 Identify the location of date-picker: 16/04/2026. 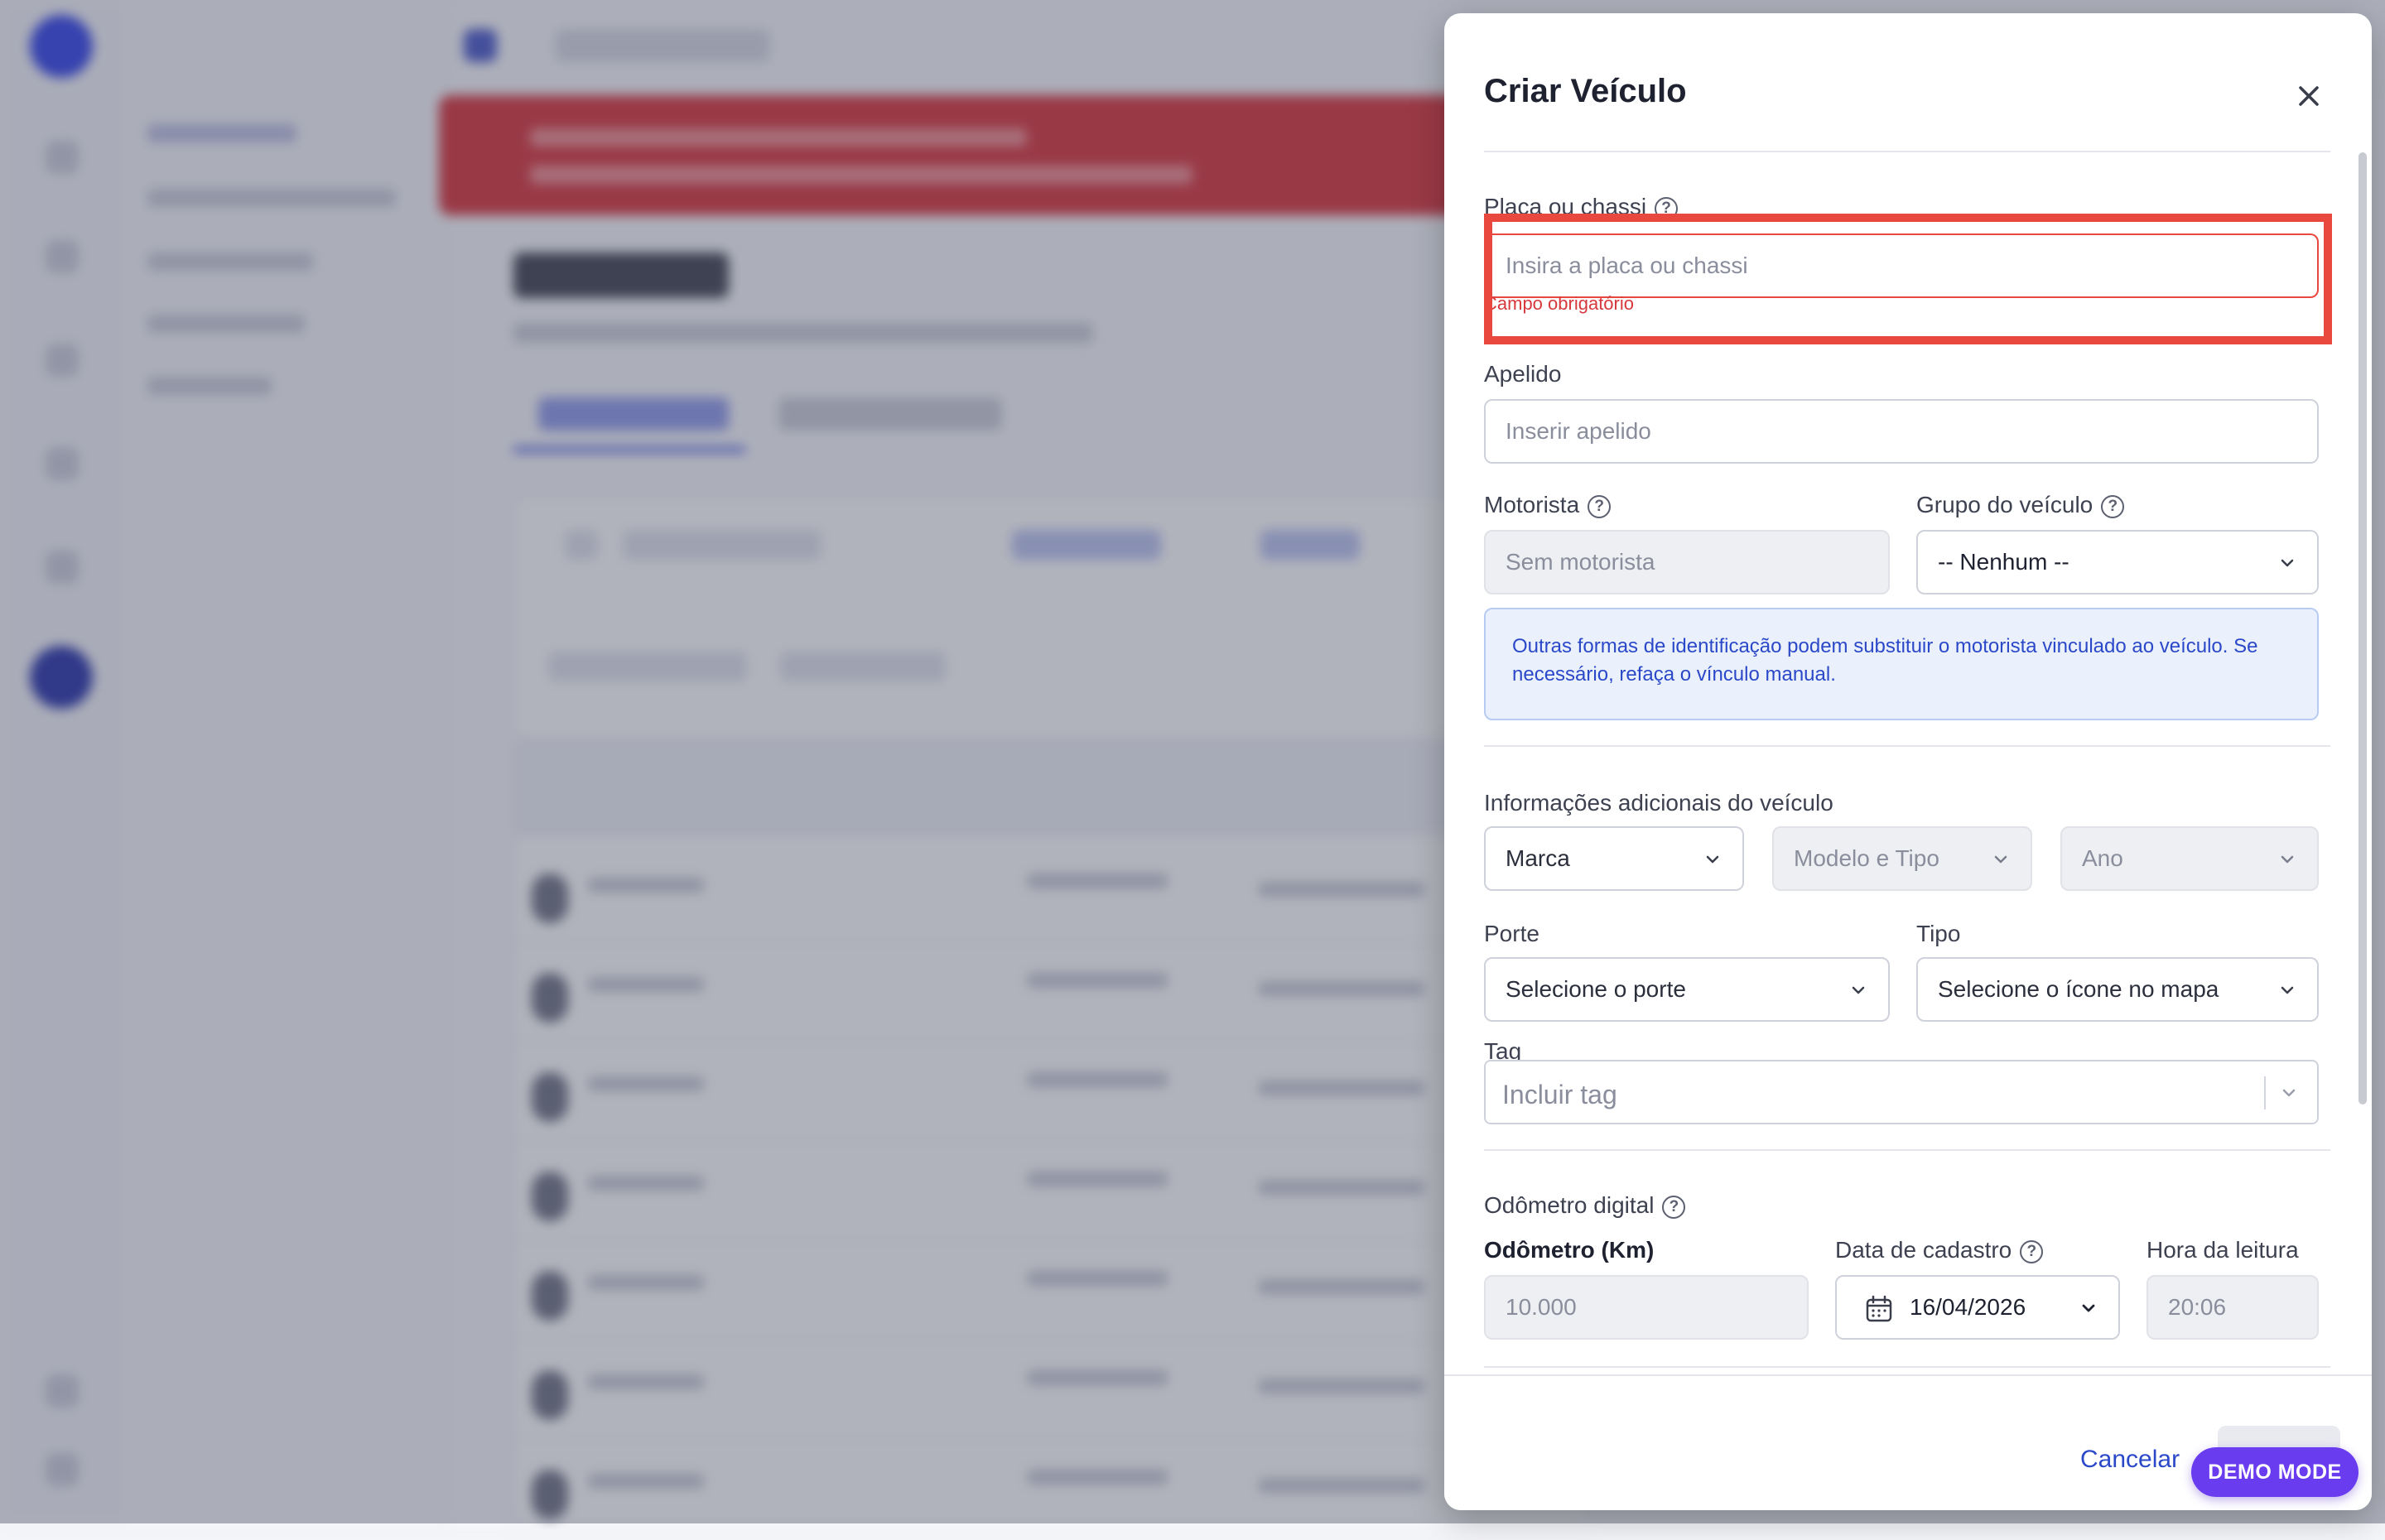
(1977, 1308).